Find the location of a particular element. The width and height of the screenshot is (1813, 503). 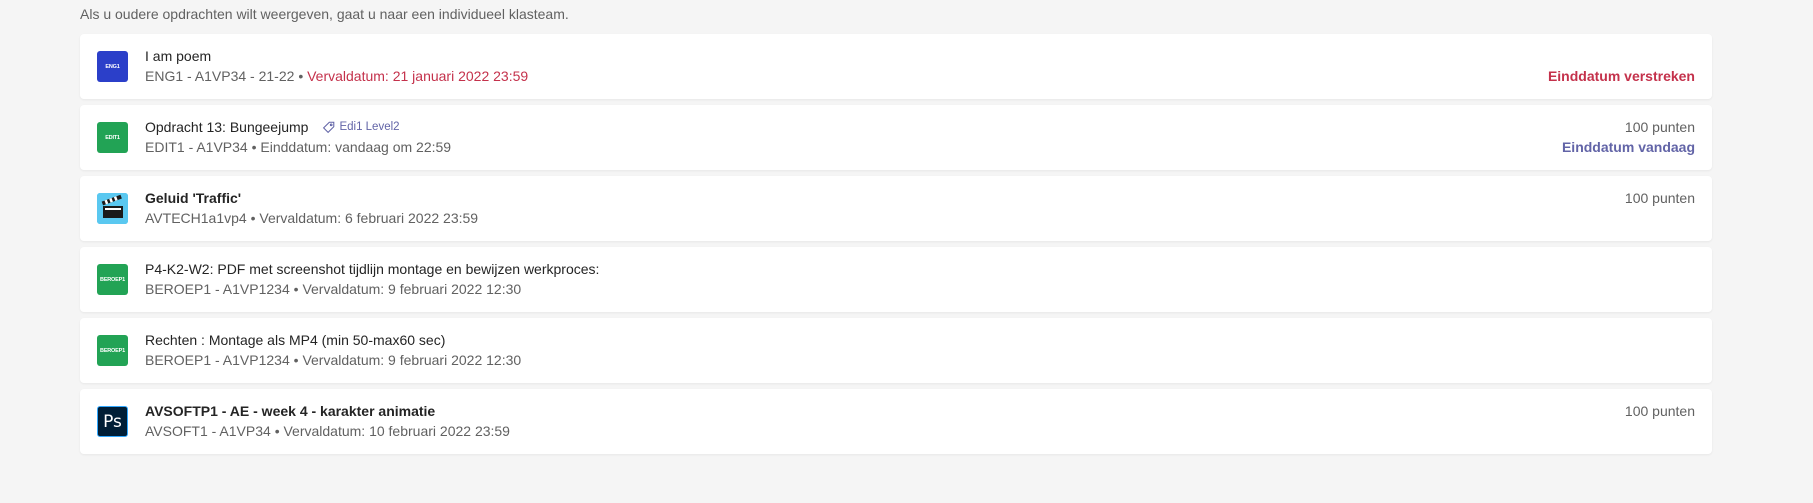

class-icon-label: ENG1 is located at coordinates (112, 66).